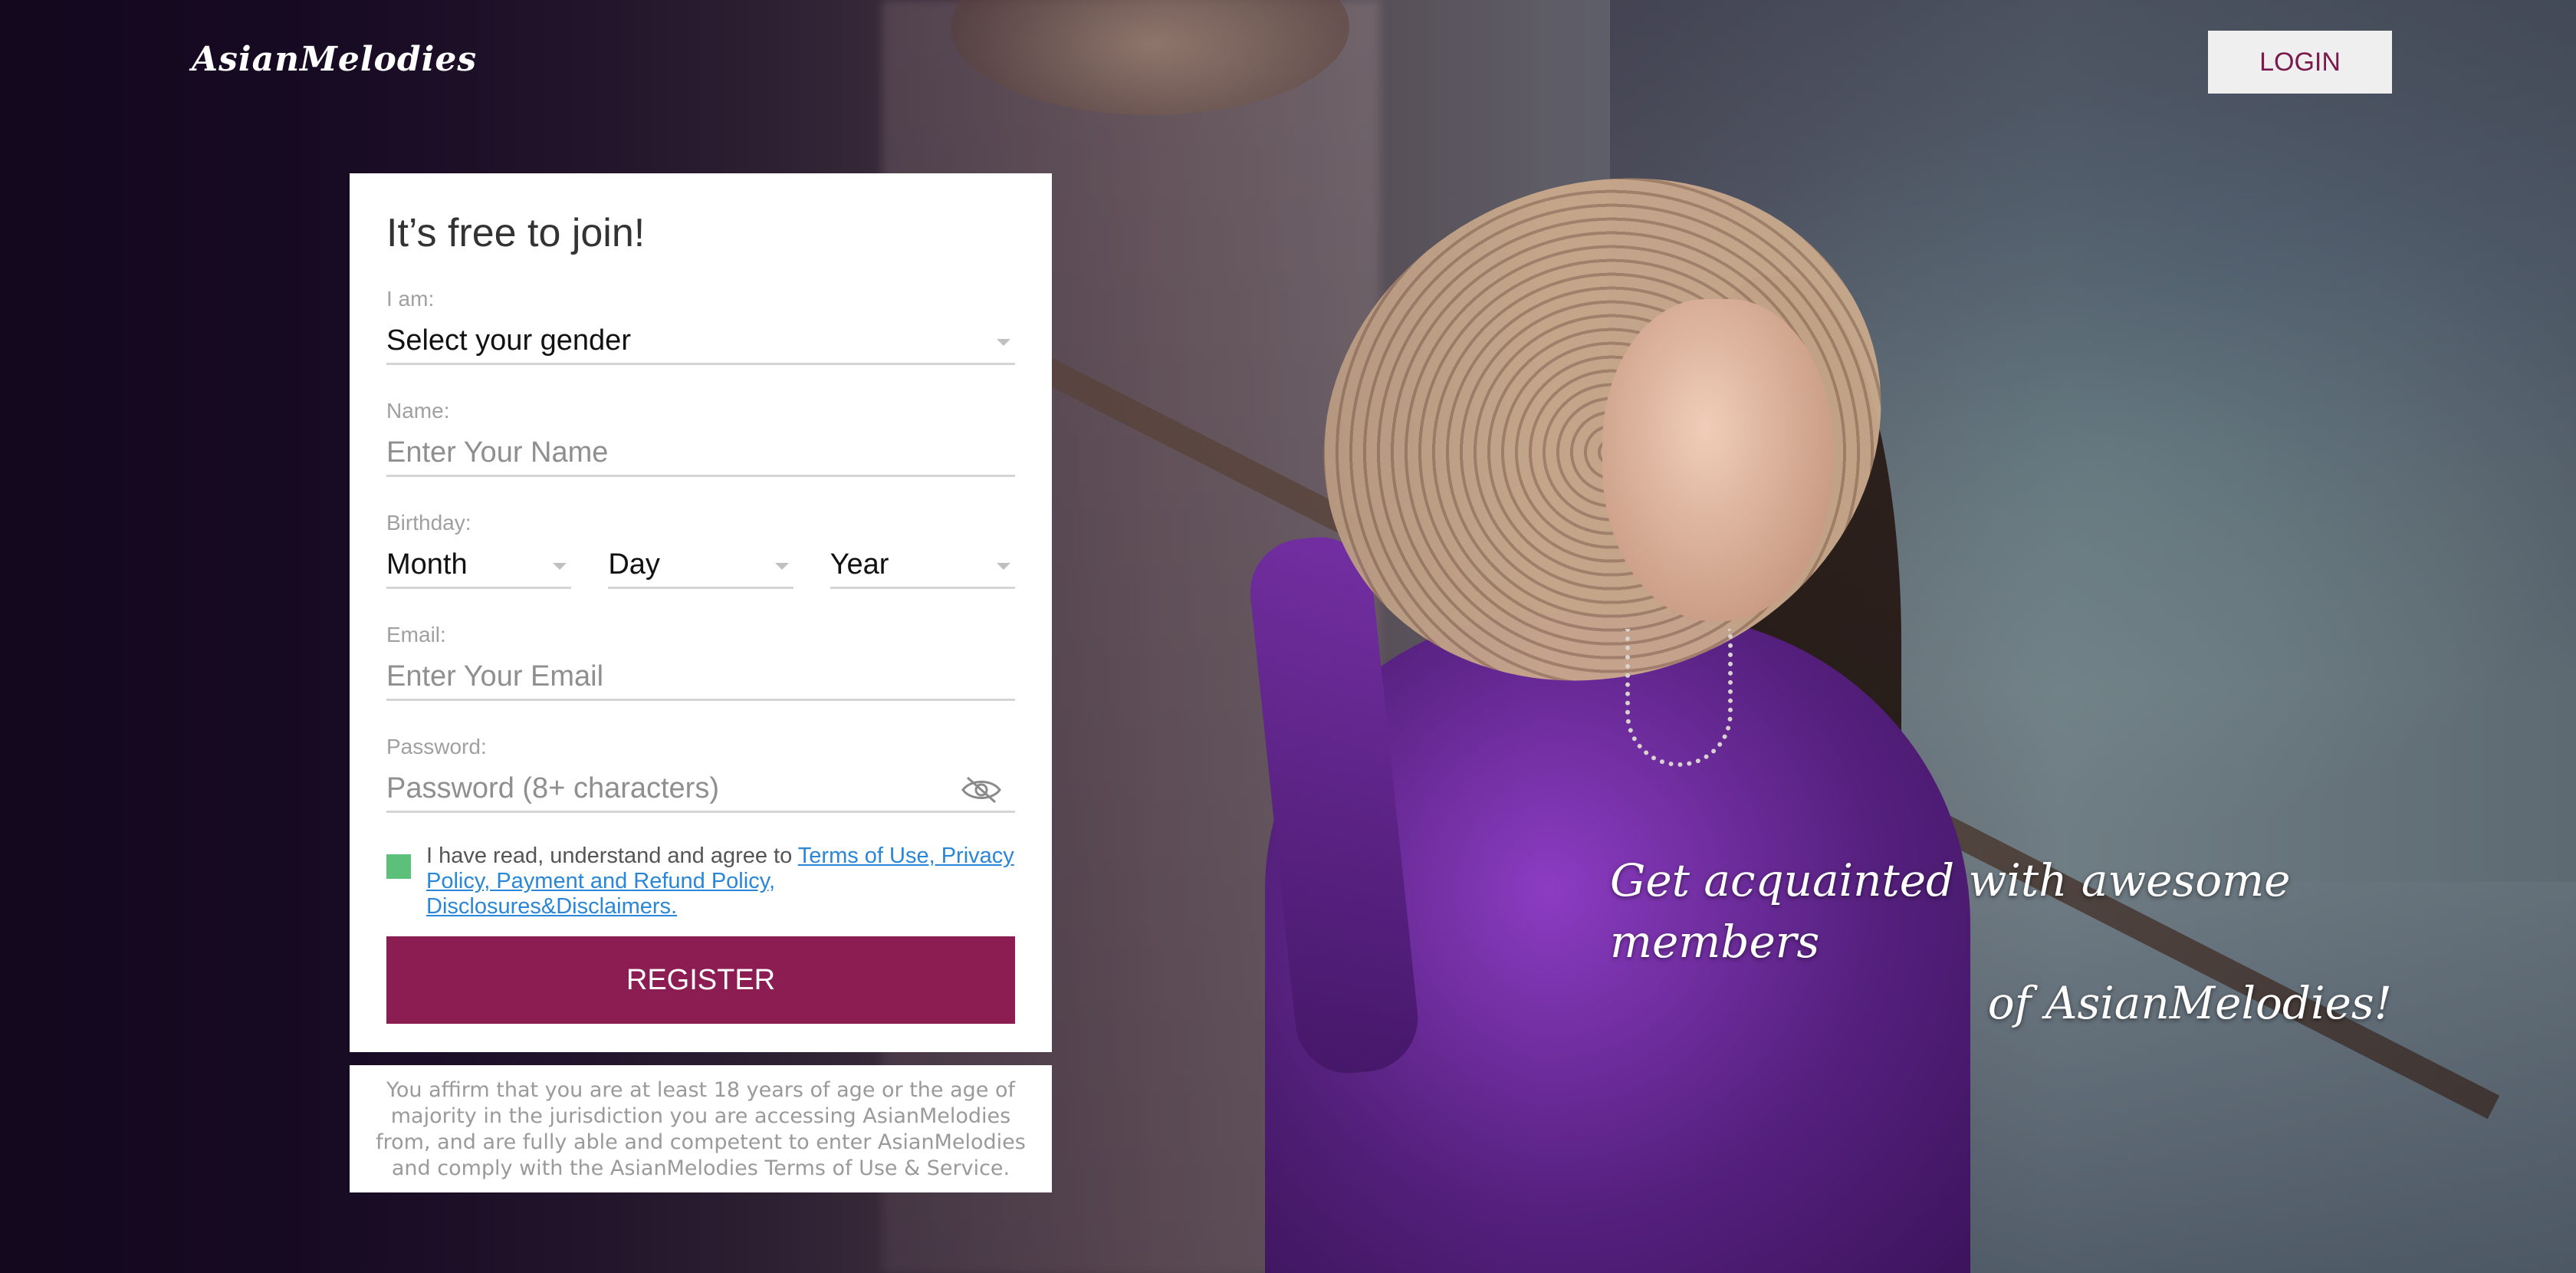 The image size is (2576, 1273). What do you see at coordinates (416, 634) in the screenshot?
I see `email-label: Email:` at bounding box center [416, 634].